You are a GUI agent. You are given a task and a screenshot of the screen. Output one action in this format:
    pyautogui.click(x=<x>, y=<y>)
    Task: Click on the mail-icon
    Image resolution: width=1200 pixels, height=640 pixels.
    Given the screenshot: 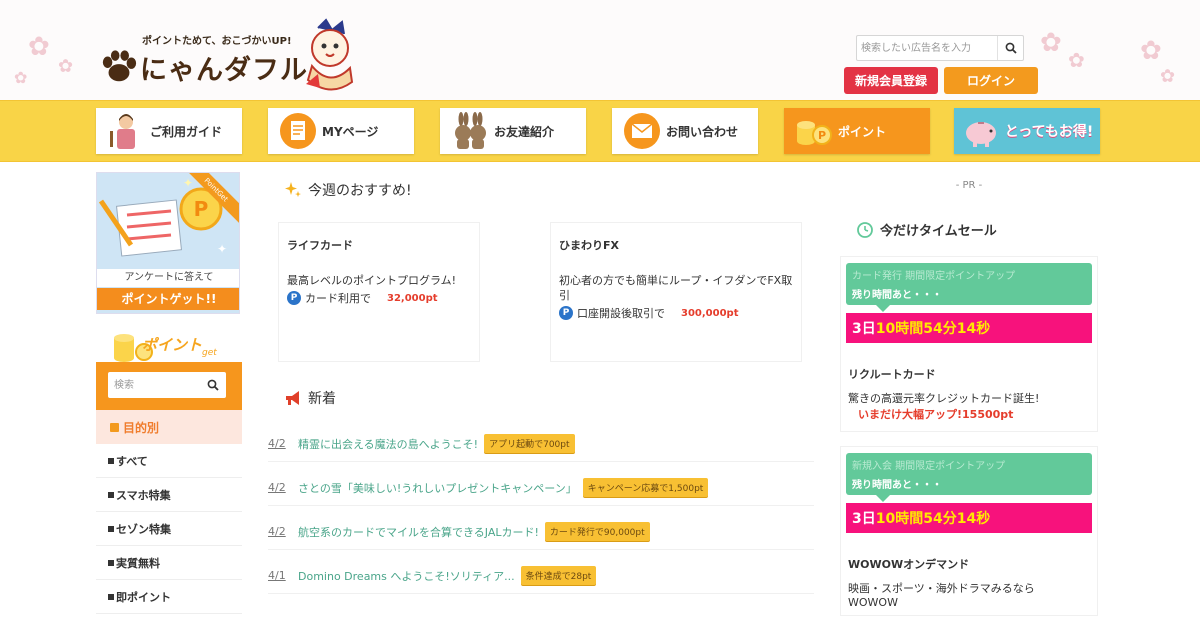 What is the action you would take?
    pyautogui.click(x=642, y=131)
    